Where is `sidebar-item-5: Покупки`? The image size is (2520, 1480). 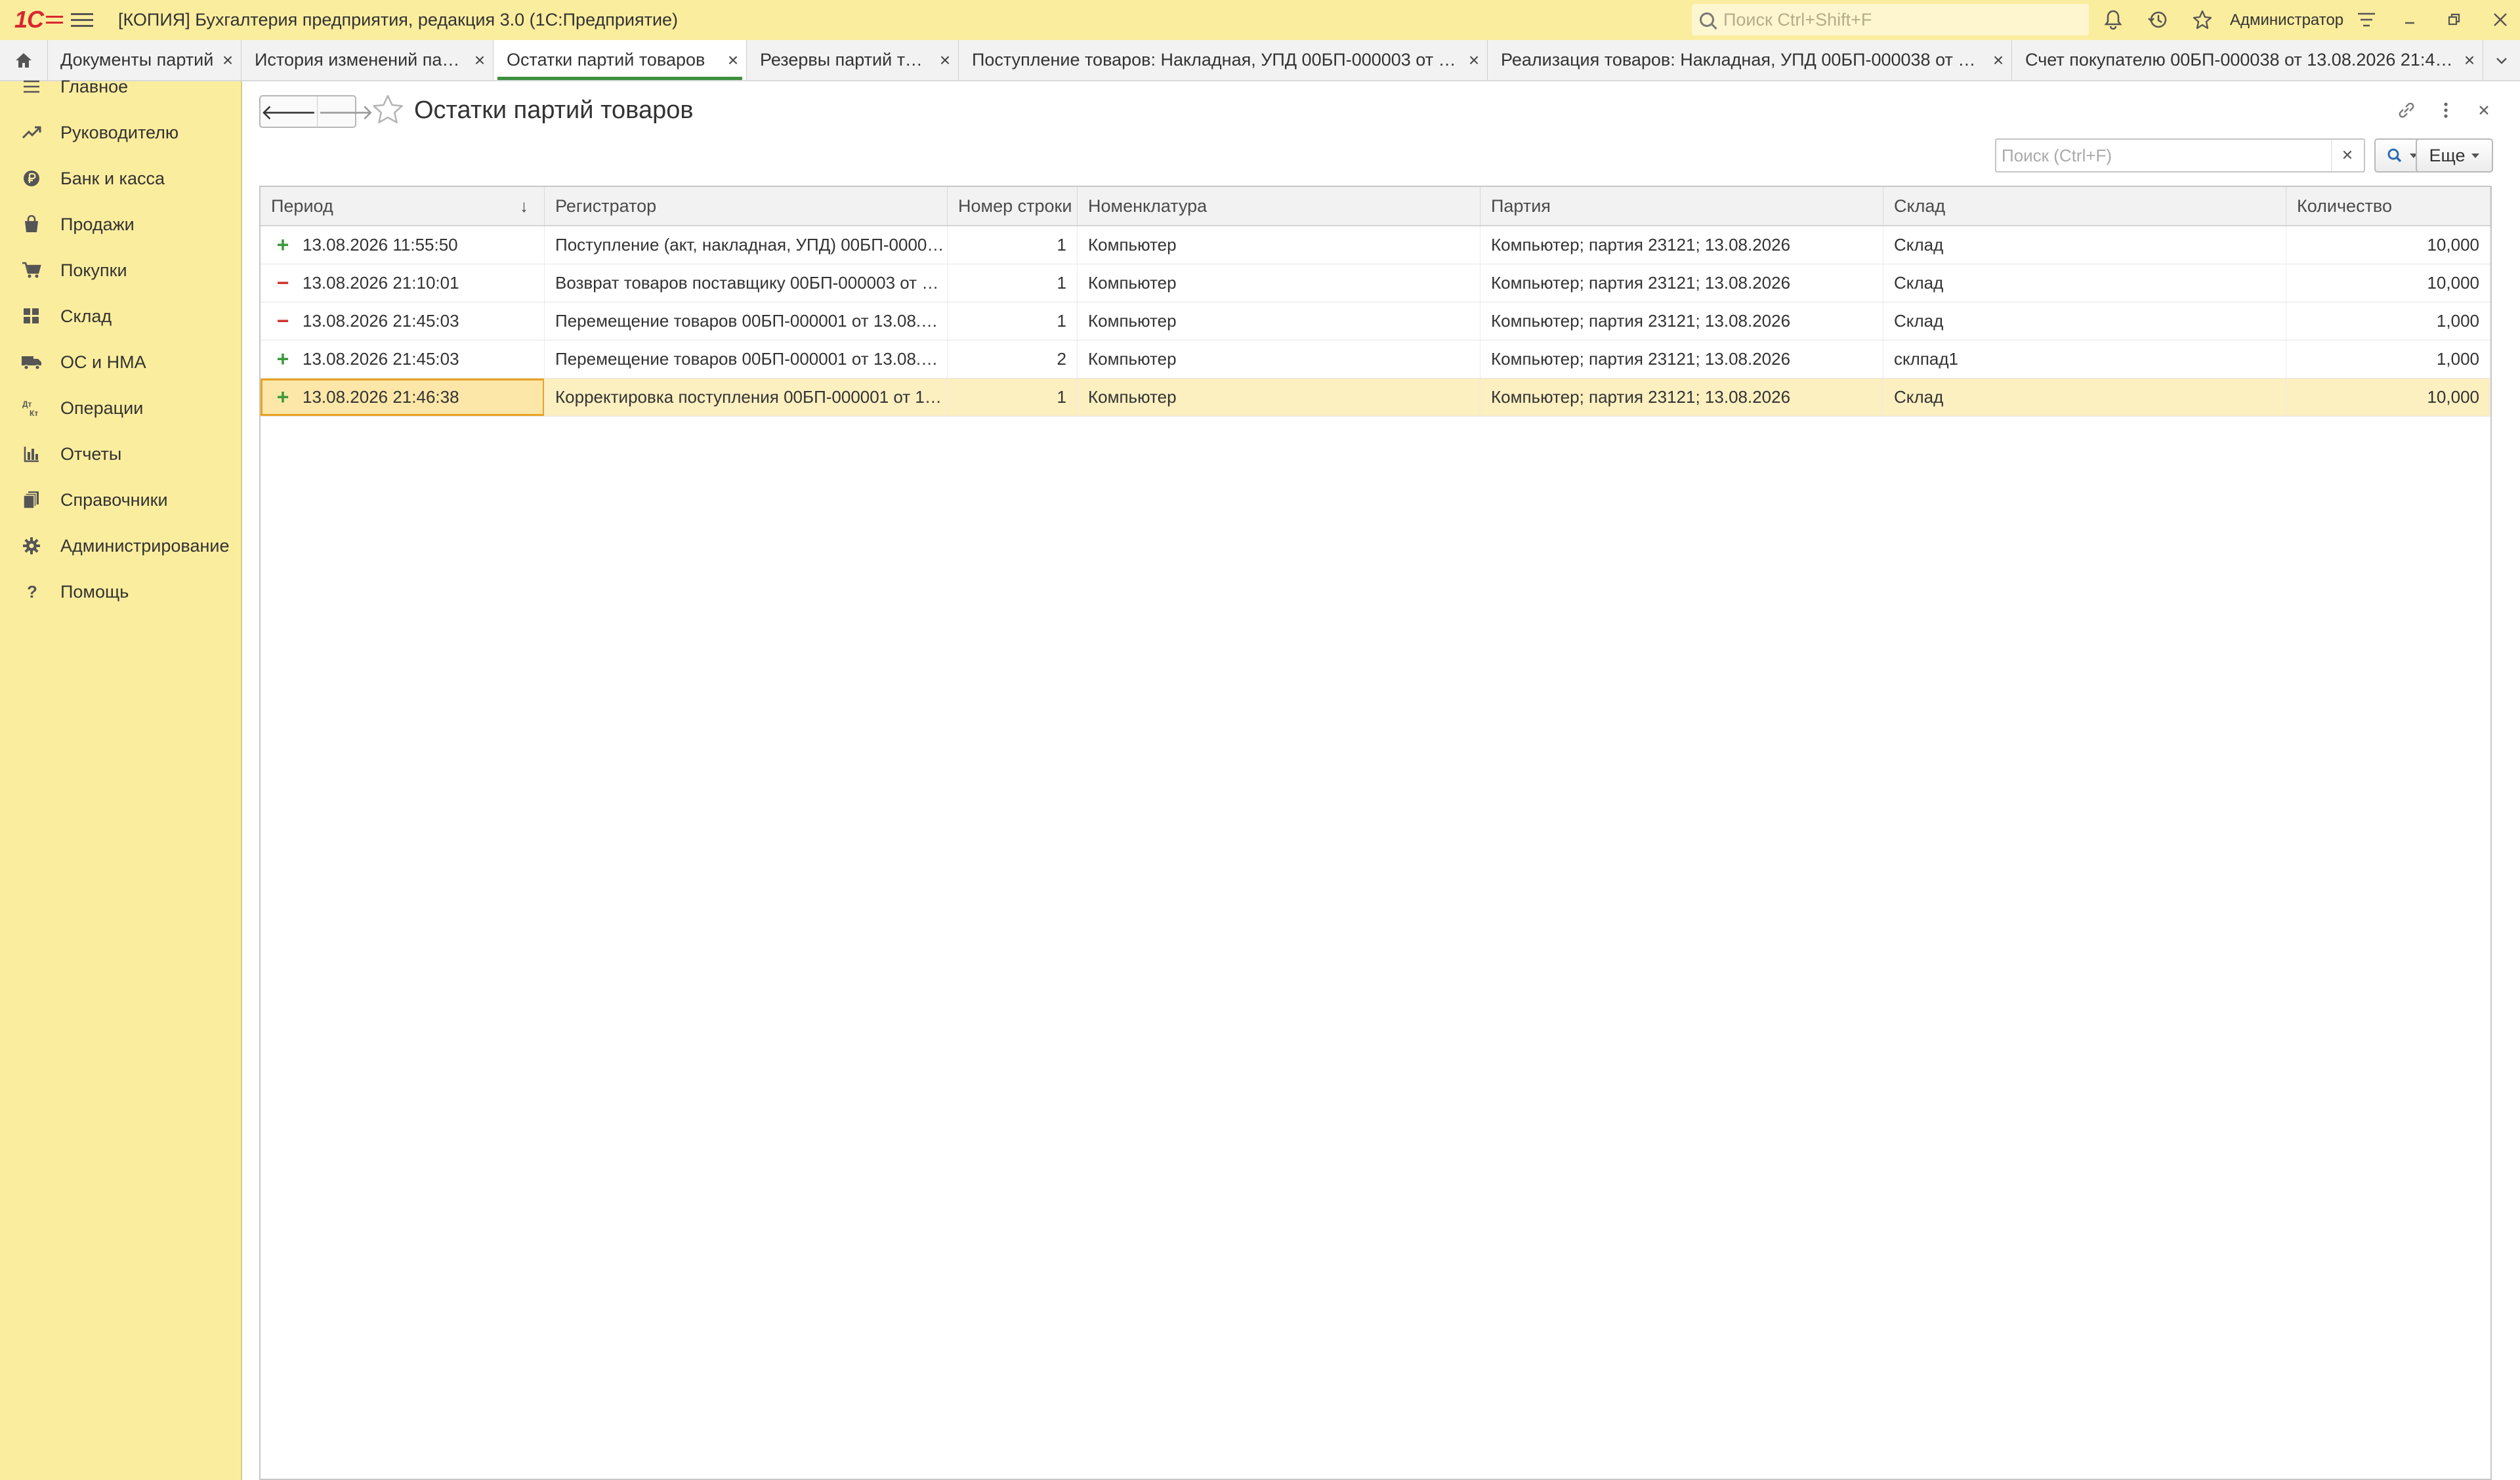 sidebar-item-5: Покупки is located at coordinates (120, 270).